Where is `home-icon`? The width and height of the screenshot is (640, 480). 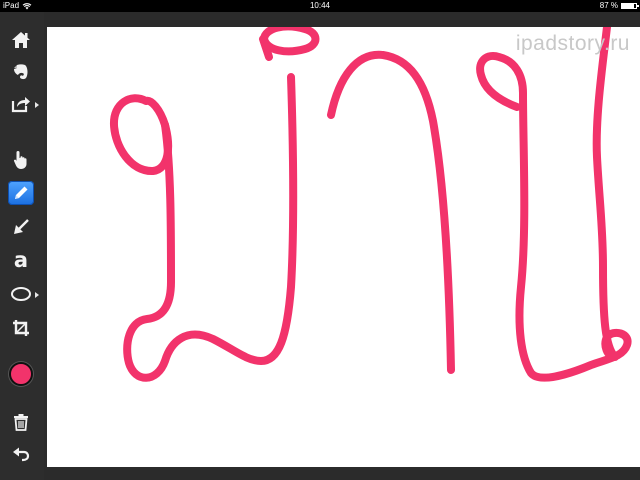
home-icon is located at coordinates (21, 40).